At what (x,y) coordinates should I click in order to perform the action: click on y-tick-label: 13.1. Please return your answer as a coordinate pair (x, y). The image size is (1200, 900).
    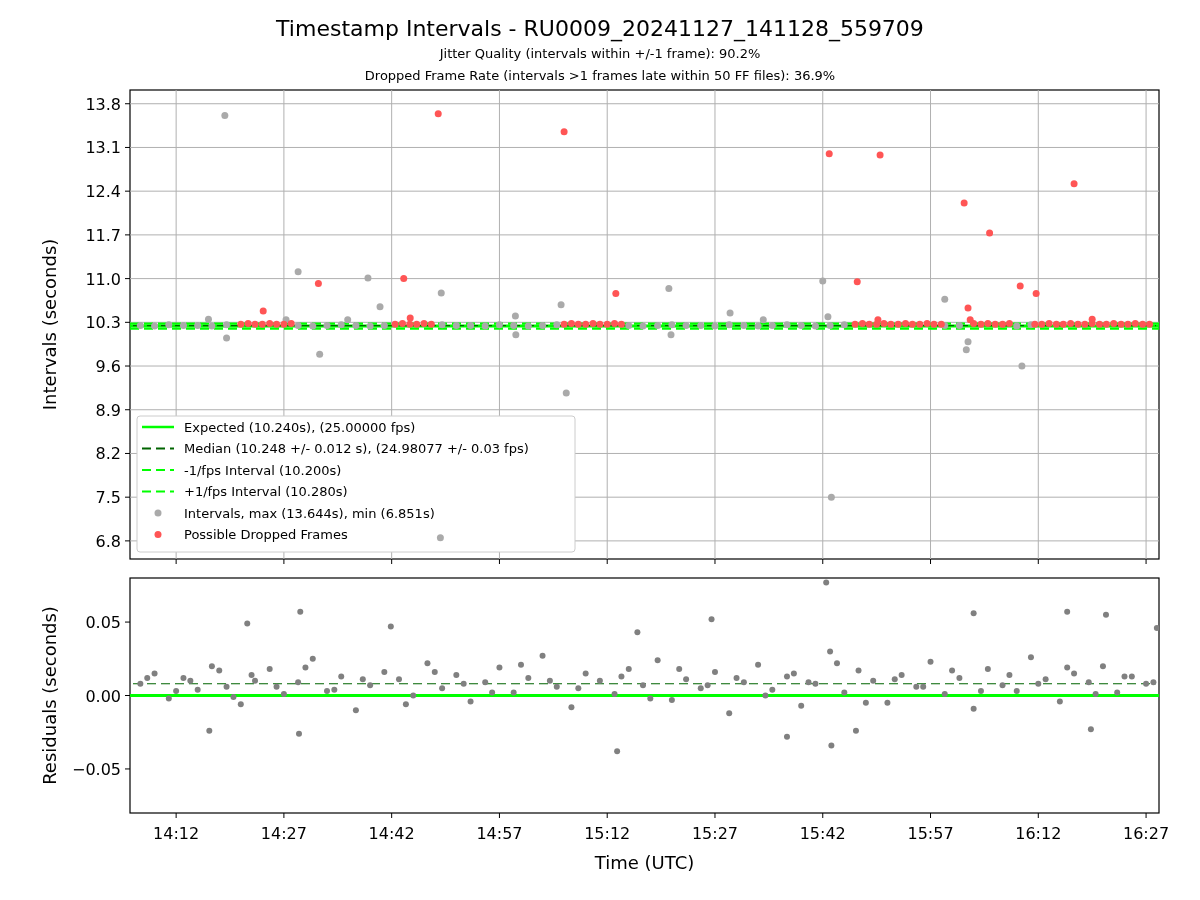
    Looking at the image, I should click on (103, 148).